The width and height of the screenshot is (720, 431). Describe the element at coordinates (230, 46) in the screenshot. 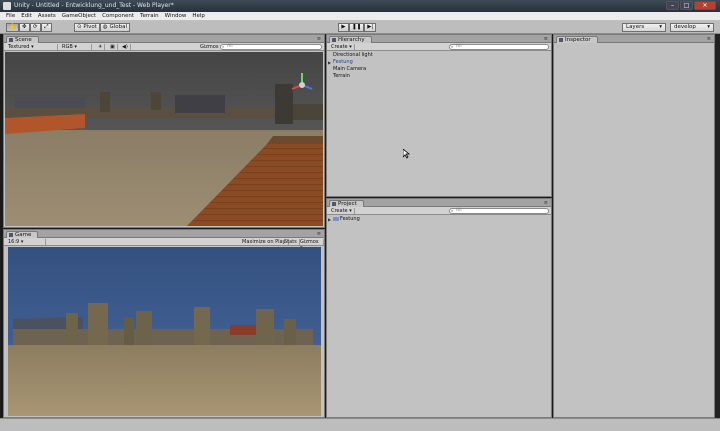

I see `scene-search-placeholder: All` at that location.